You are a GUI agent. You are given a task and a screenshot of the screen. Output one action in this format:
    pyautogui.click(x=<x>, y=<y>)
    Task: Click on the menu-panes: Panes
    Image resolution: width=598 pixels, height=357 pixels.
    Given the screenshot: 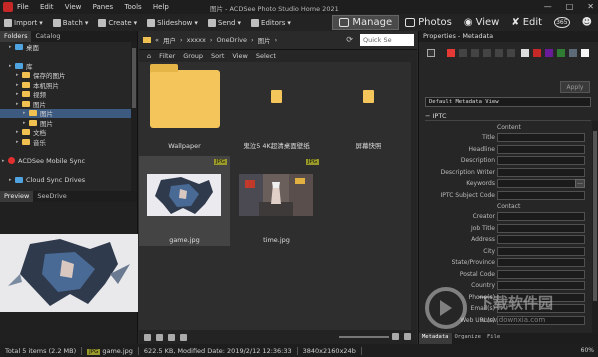 What is the action you would take?
    pyautogui.click(x=103, y=7)
    